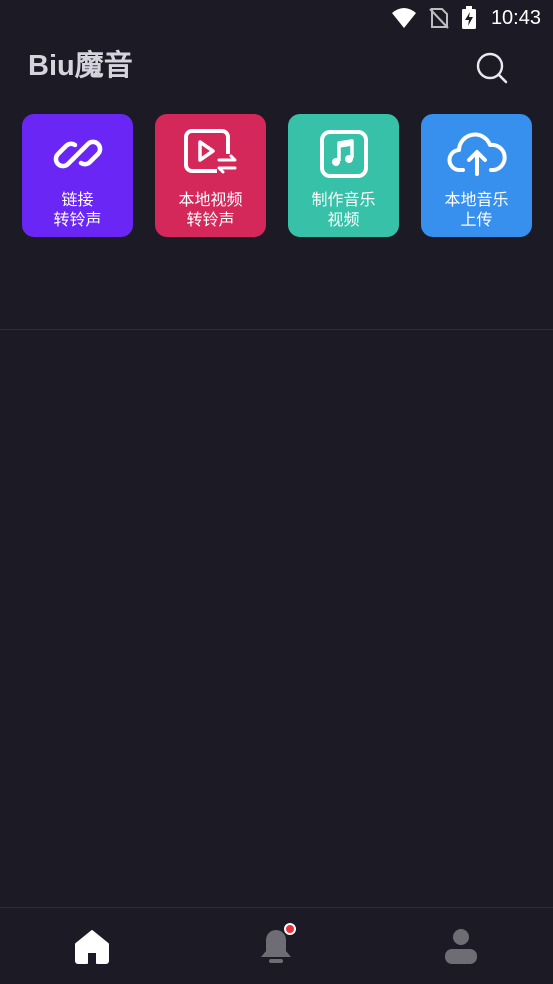 The image size is (553, 984). I want to click on divider, so click(276, 329).